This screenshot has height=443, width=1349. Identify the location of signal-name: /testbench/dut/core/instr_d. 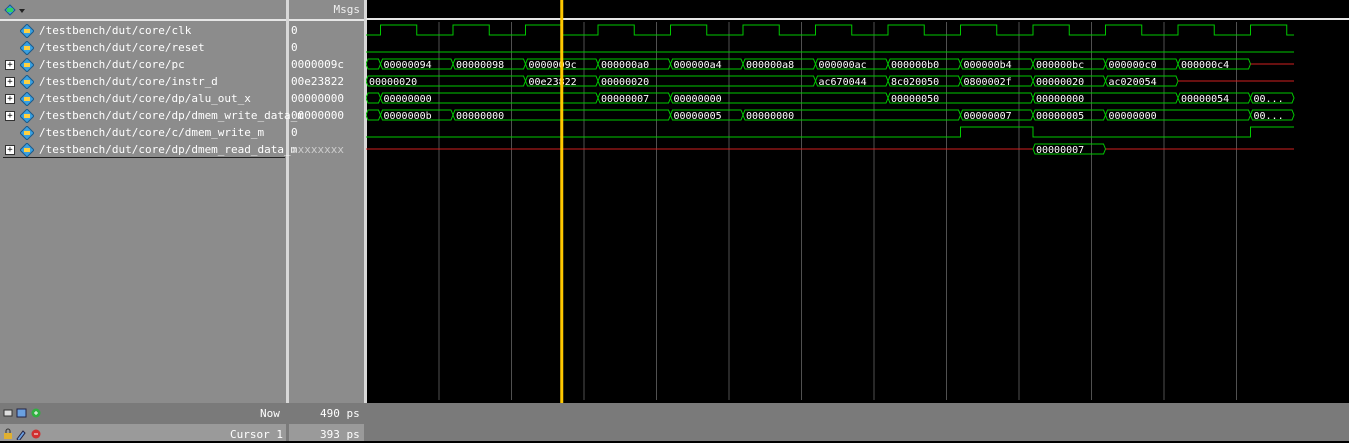
(128, 81).